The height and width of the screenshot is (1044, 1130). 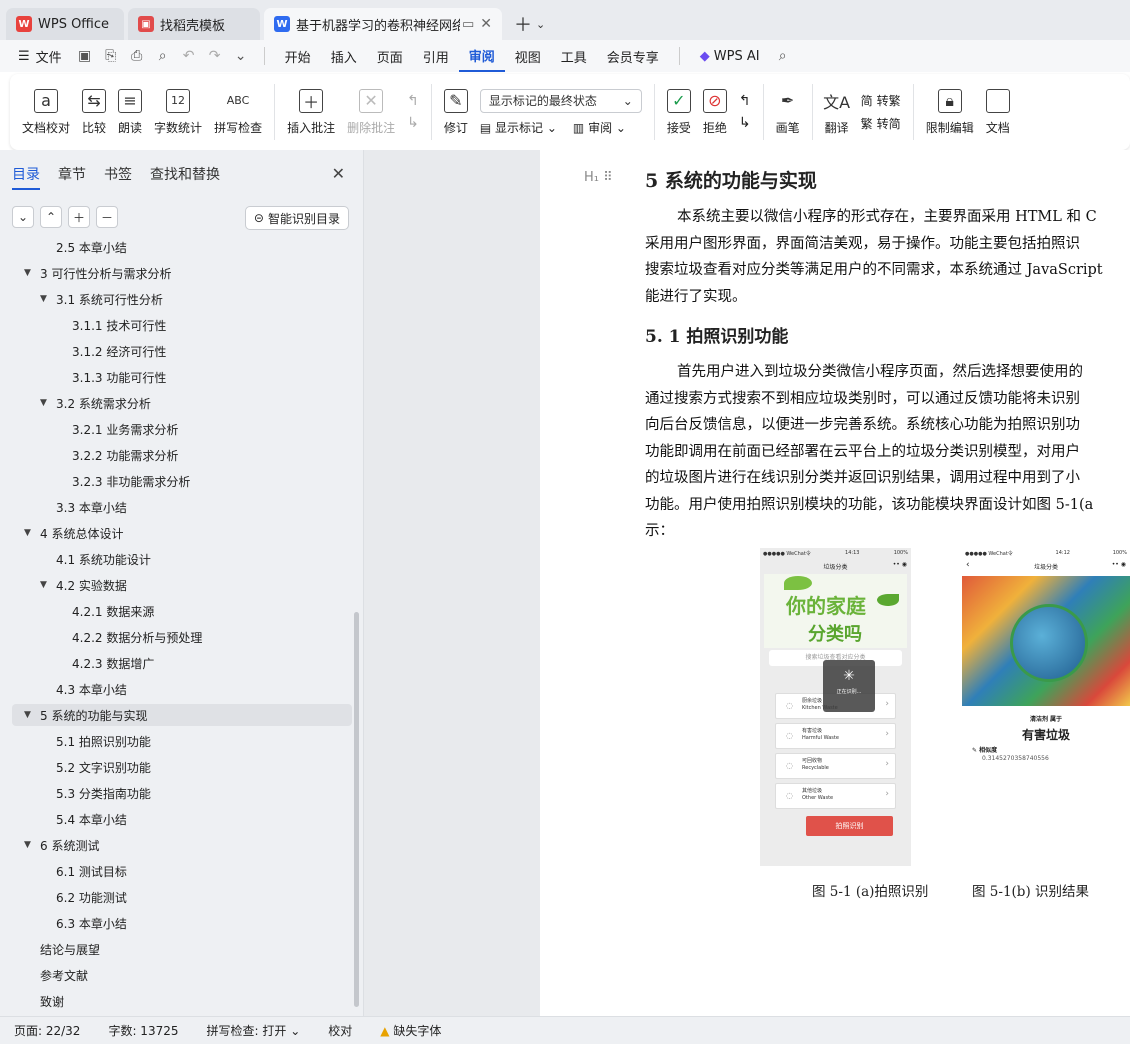 What do you see at coordinates (182, 611) in the screenshot?
I see `toc-item: 4.2.1 数据来源` at bounding box center [182, 611].